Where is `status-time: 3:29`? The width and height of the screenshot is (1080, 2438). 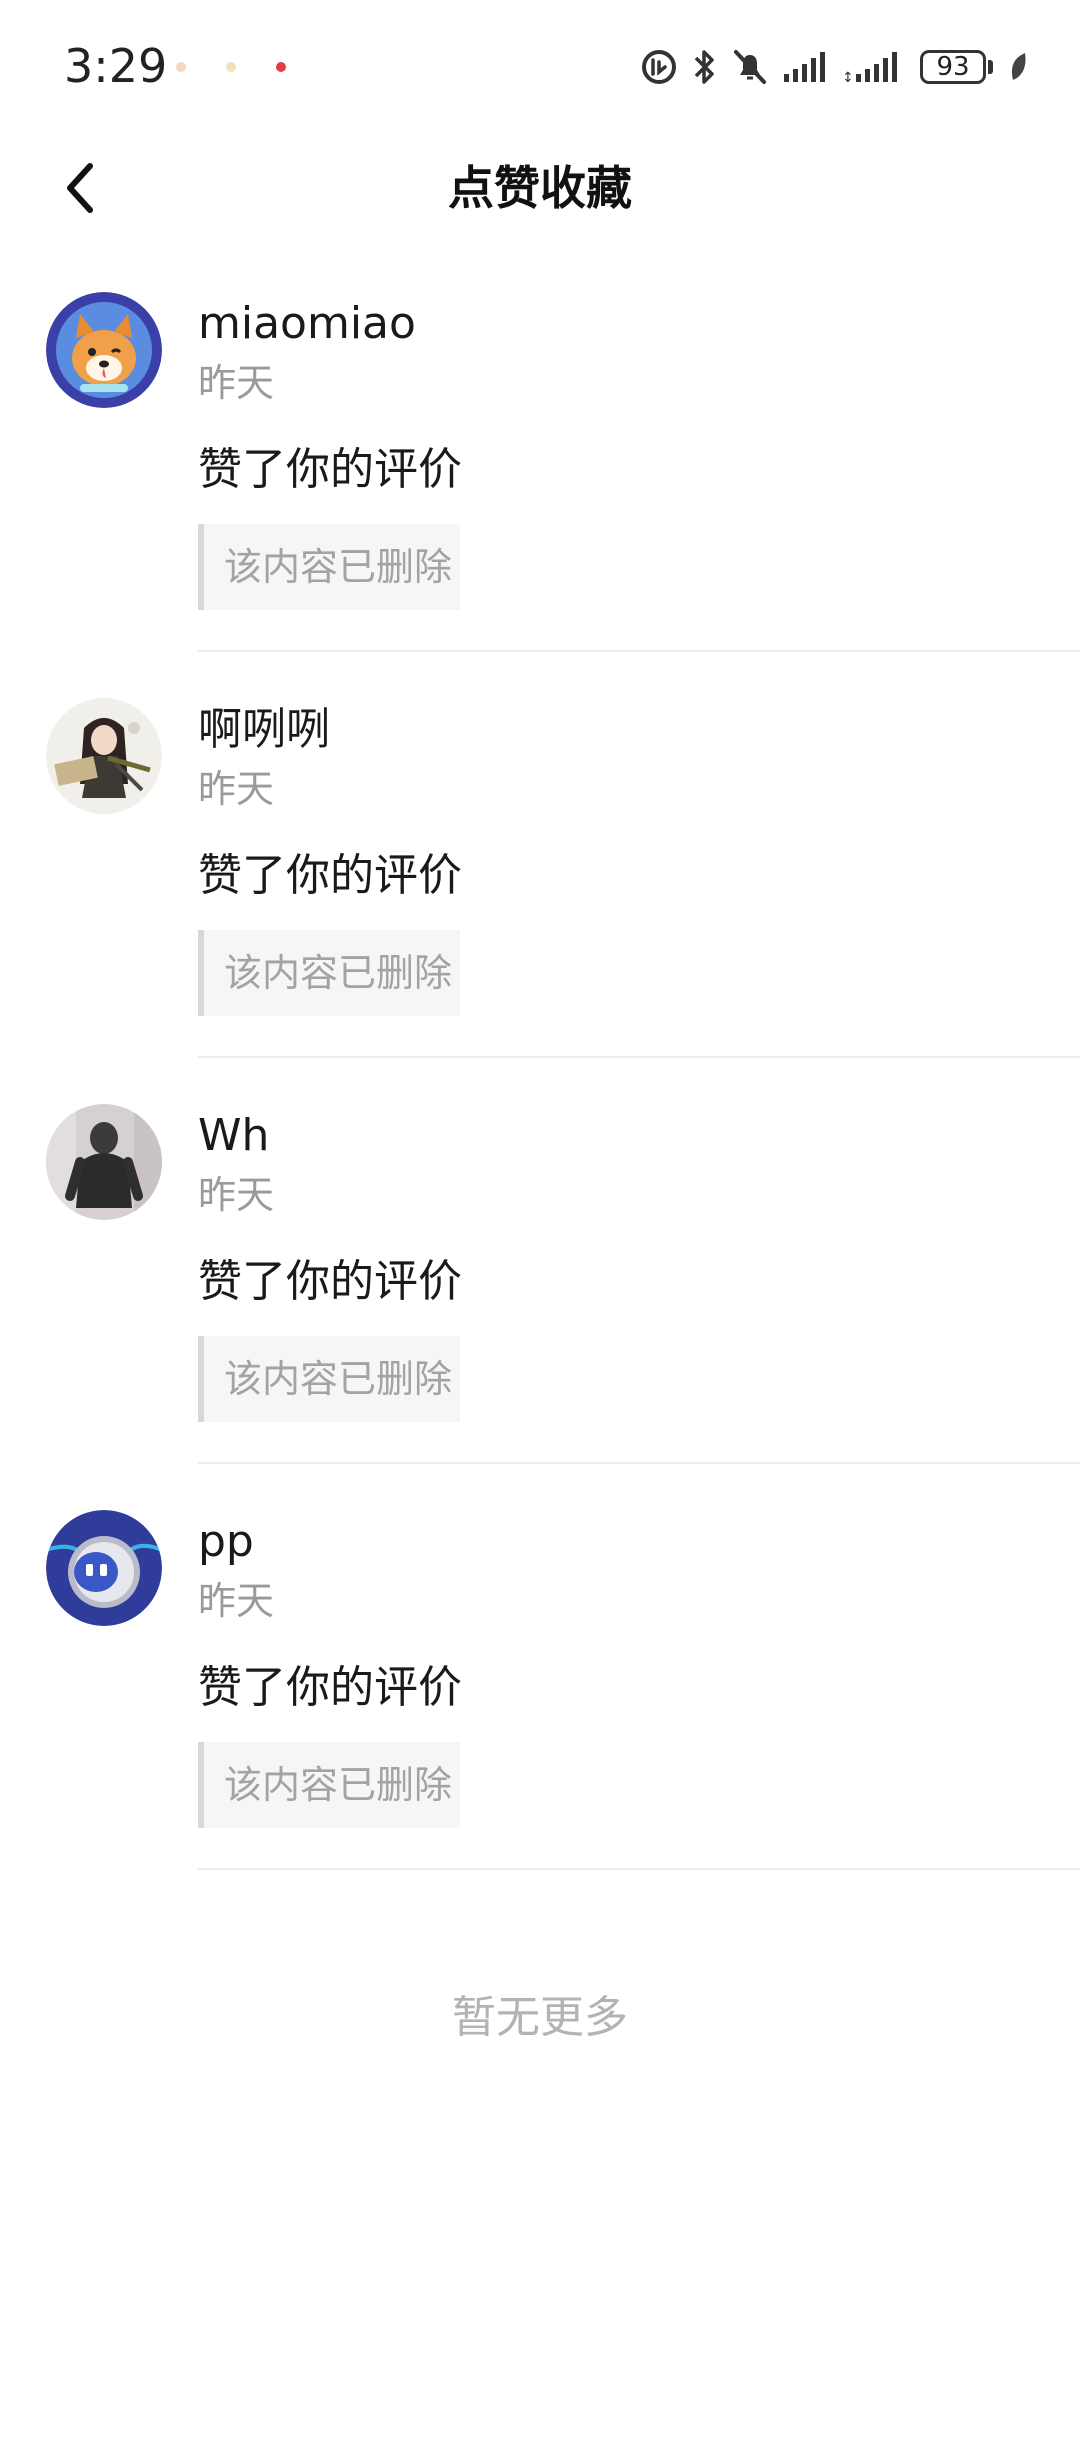 status-time: 3:29 is located at coordinates (116, 66).